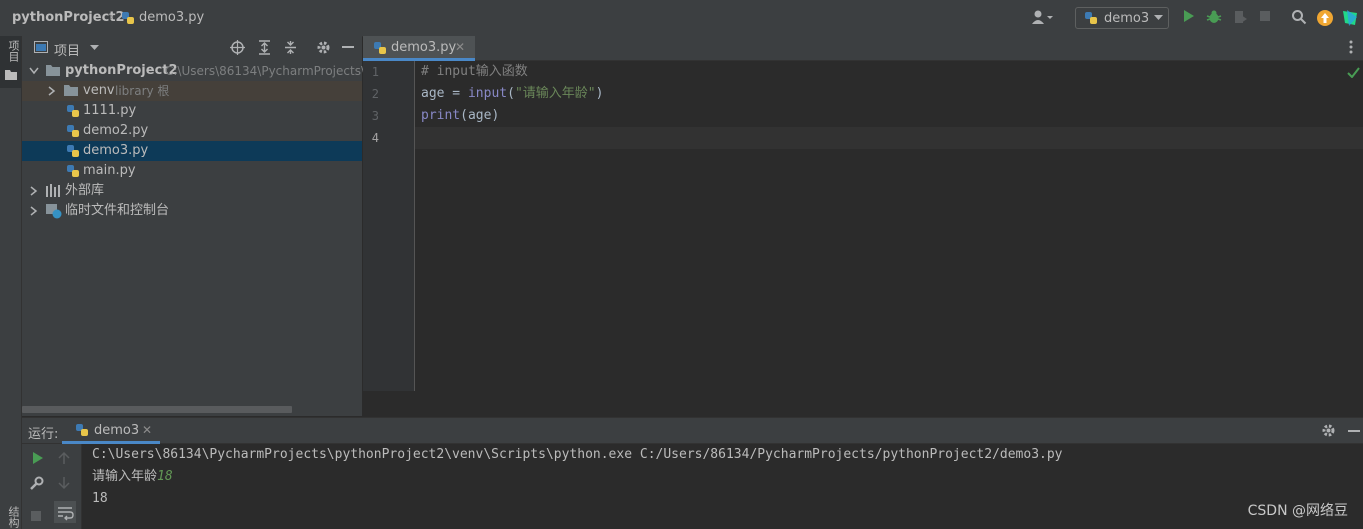  Describe the element at coordinates (65, 512) in the screenshot. I see `soft-wrap-icon` at that location.